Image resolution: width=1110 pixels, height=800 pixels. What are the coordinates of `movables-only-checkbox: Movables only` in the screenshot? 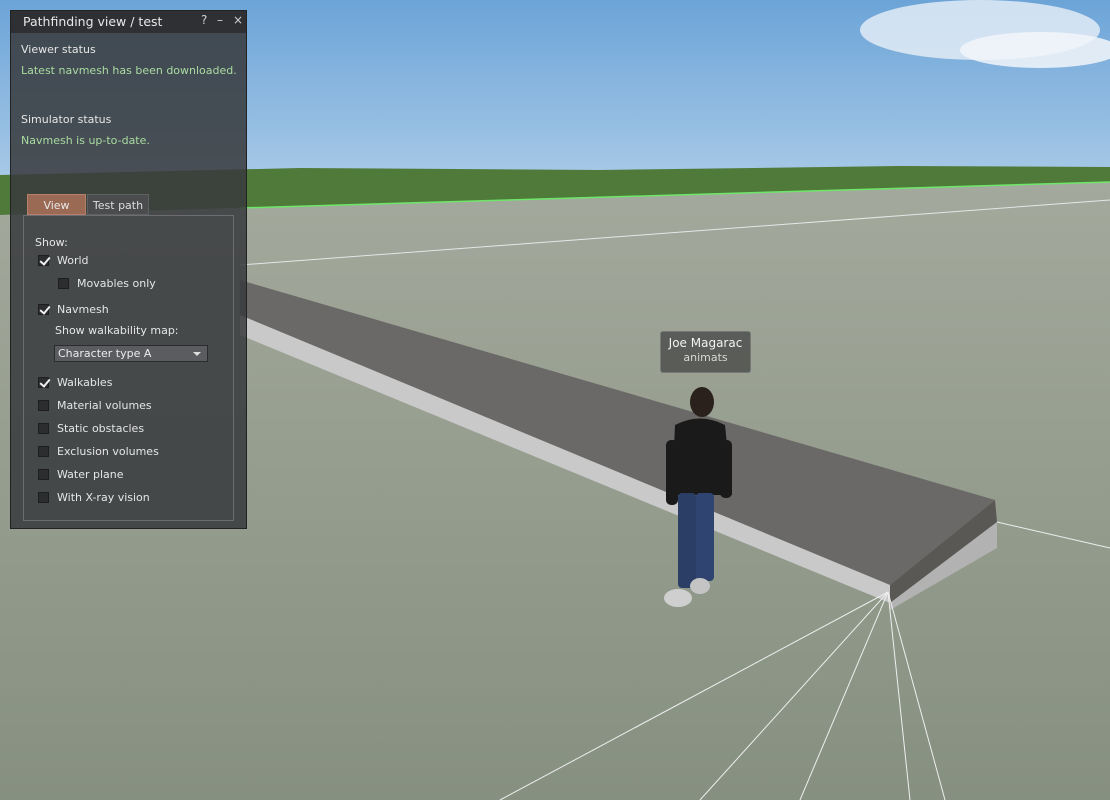 It's located at (107, 283).